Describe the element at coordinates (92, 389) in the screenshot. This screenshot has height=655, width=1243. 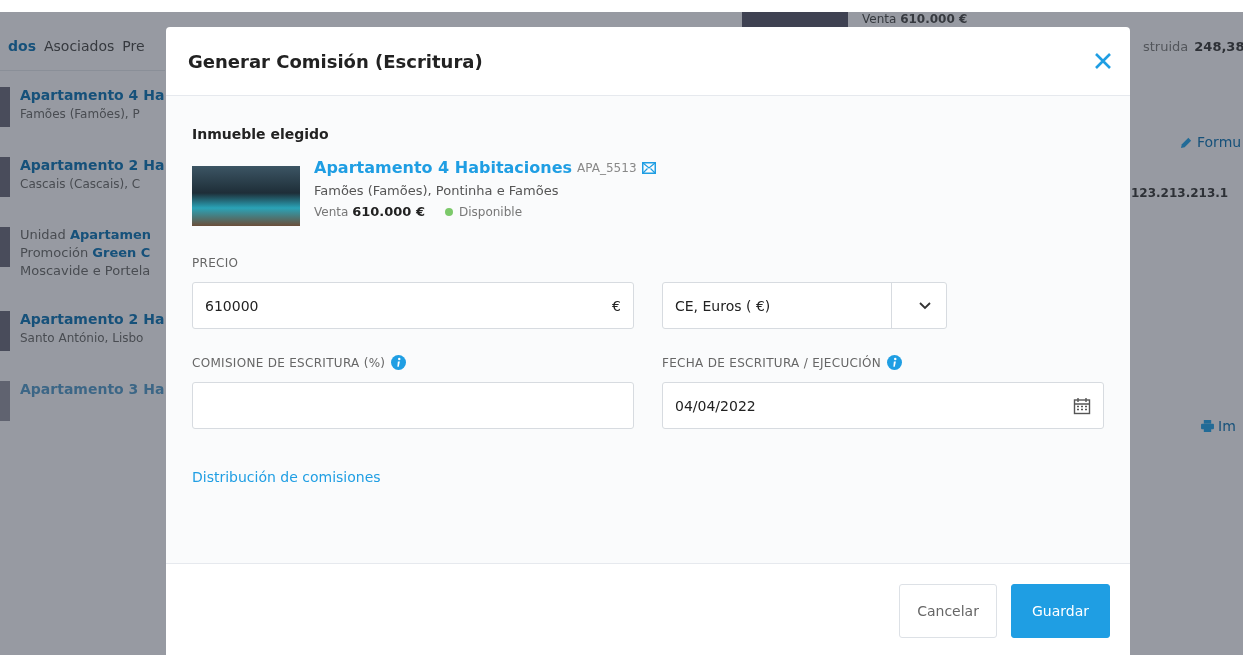
I see `listing-title: Apartamento 3 Ha` at that location.